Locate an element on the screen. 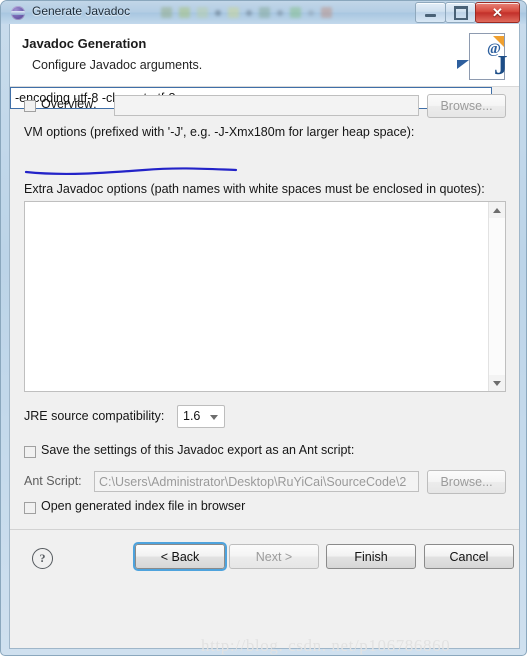  overview-input is located at coordinates (266, 105).